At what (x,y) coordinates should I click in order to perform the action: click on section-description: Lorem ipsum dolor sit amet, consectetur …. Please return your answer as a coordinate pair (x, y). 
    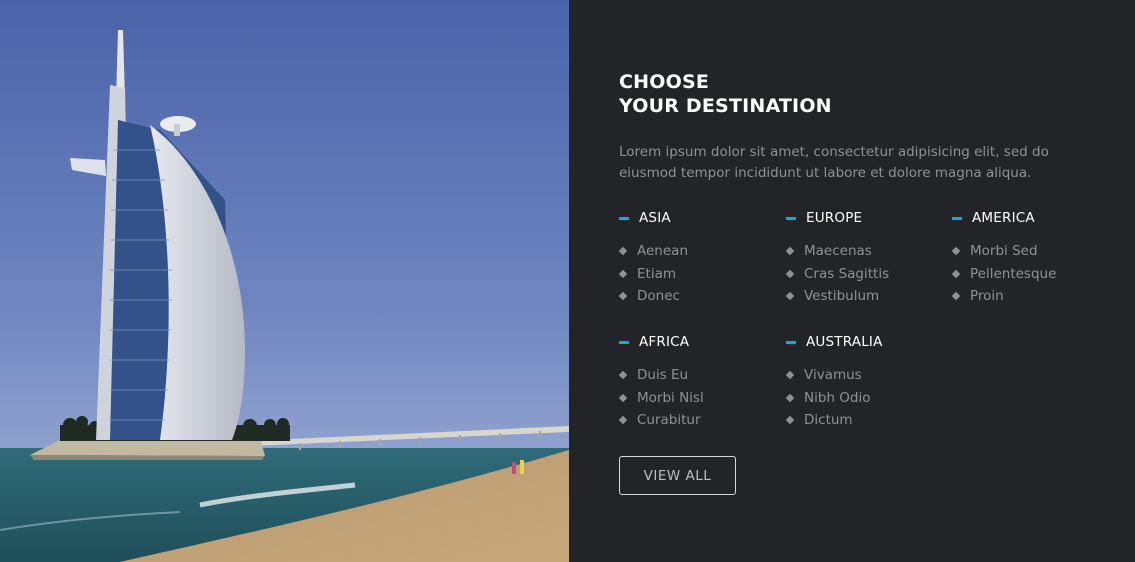
    Looking at the image, I should click on (834, 162).